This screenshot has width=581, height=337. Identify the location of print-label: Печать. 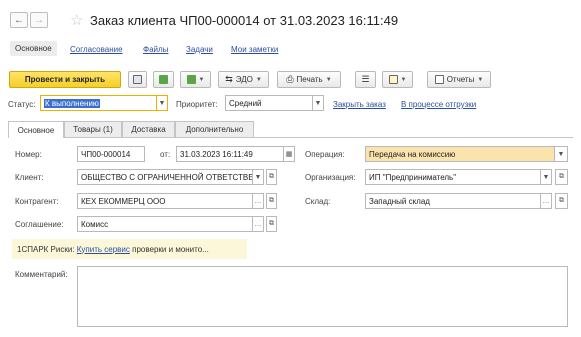
(309, 79).